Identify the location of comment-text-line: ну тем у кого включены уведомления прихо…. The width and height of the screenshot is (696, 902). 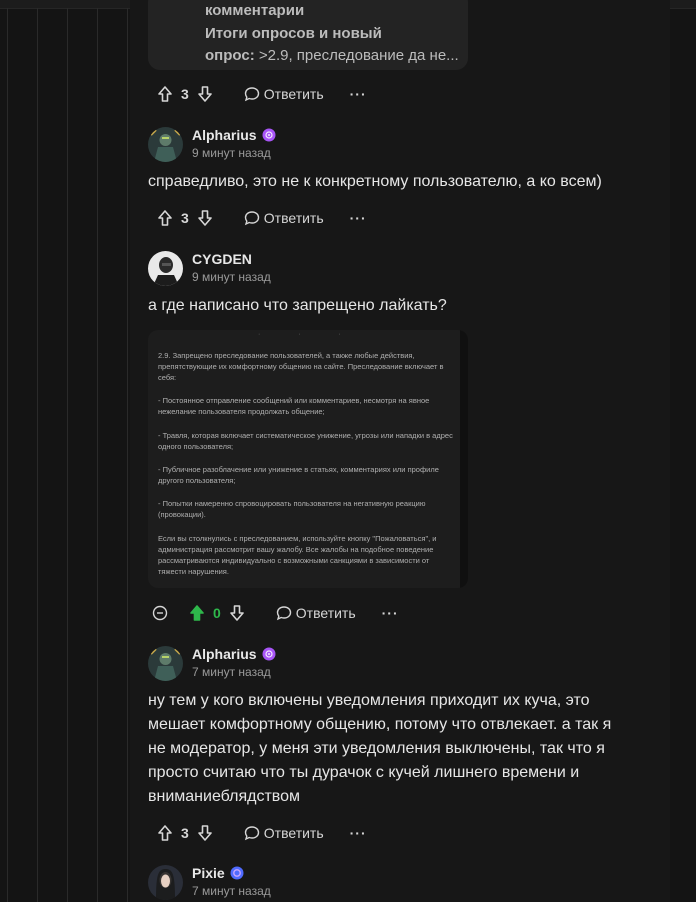
(369, 700).